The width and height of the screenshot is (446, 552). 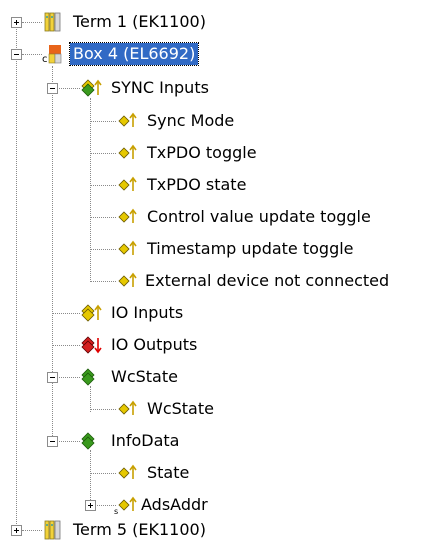 What do you see at coordinates (52, 88) in the screenshot?
I see `collapse-toggle-sync-inputs` at bounding box center [52, 88].